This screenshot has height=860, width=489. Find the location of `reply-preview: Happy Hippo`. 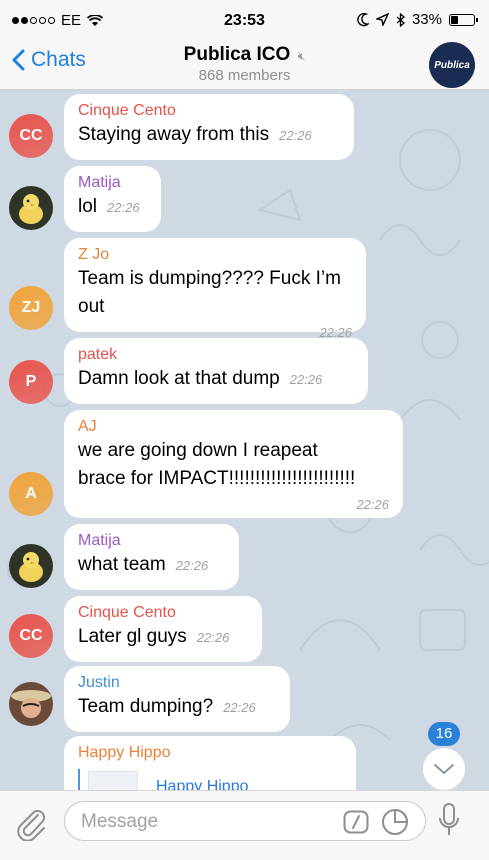

reply-preview: Happy Hippo is located at coordinates (210, 779).